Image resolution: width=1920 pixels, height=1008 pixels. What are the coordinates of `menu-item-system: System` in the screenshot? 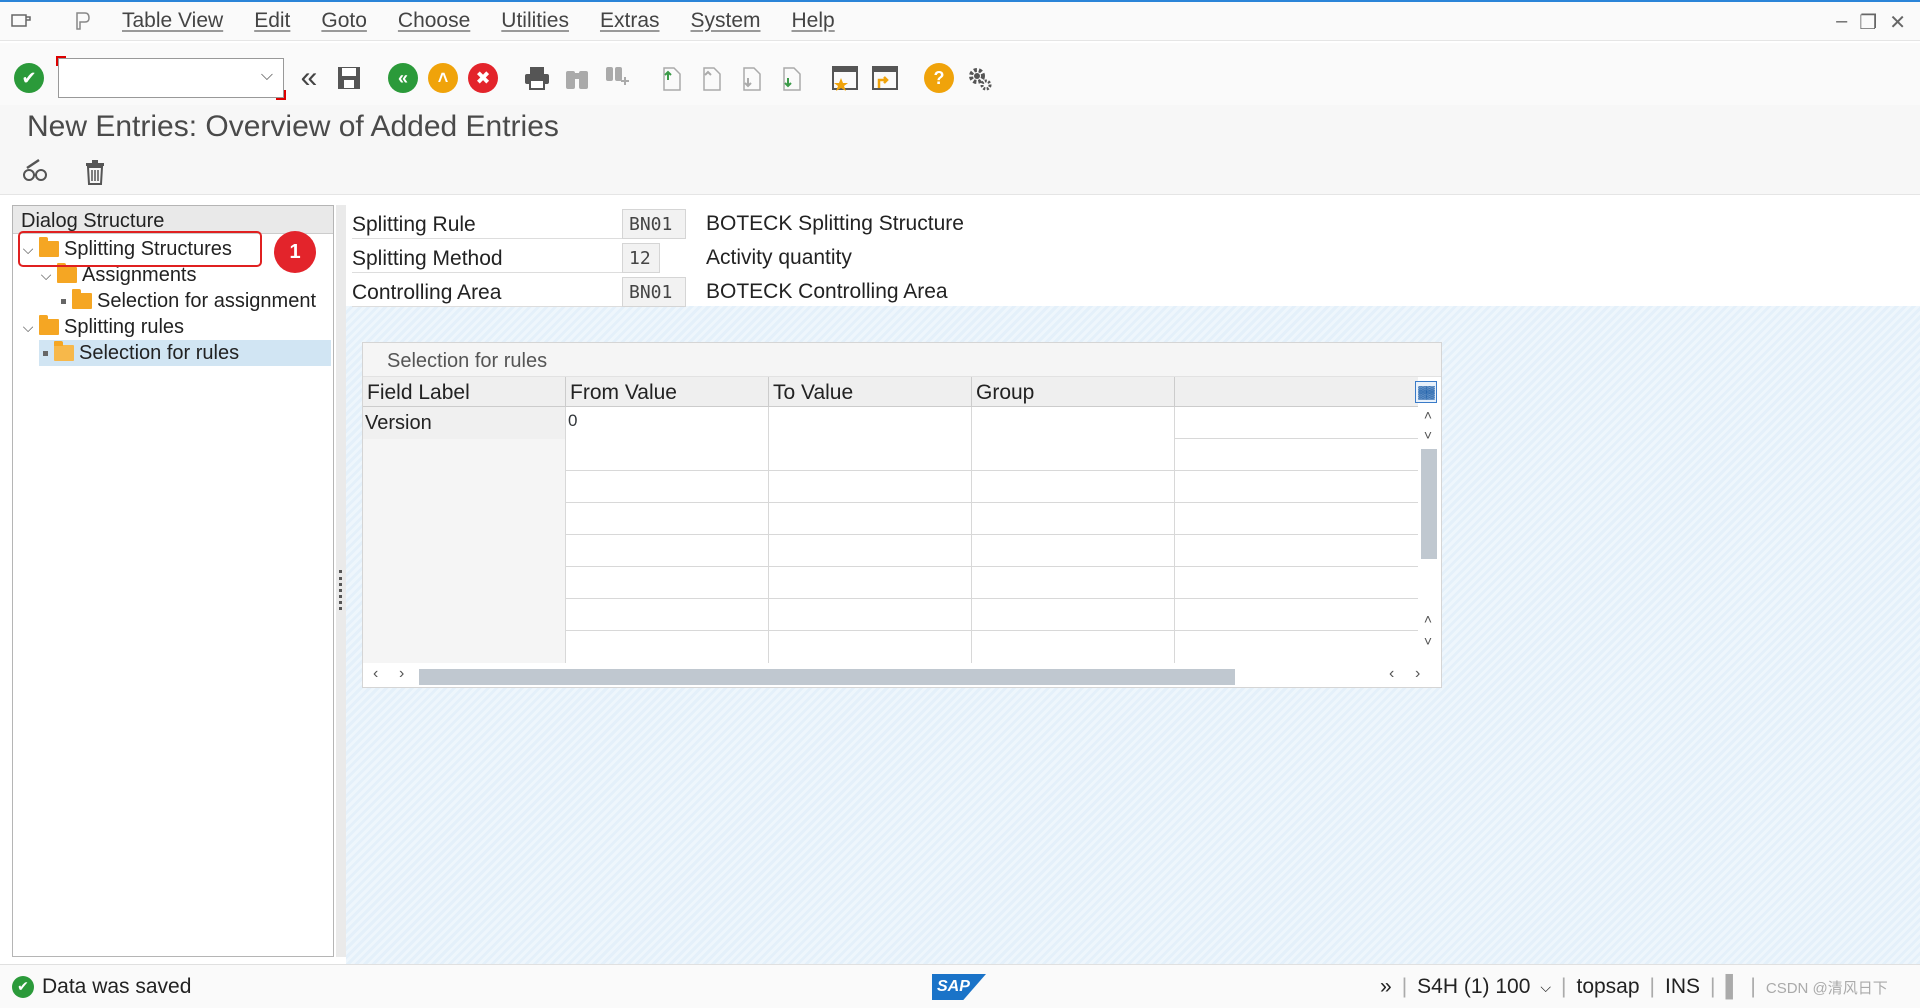 It's located at (726, 21).